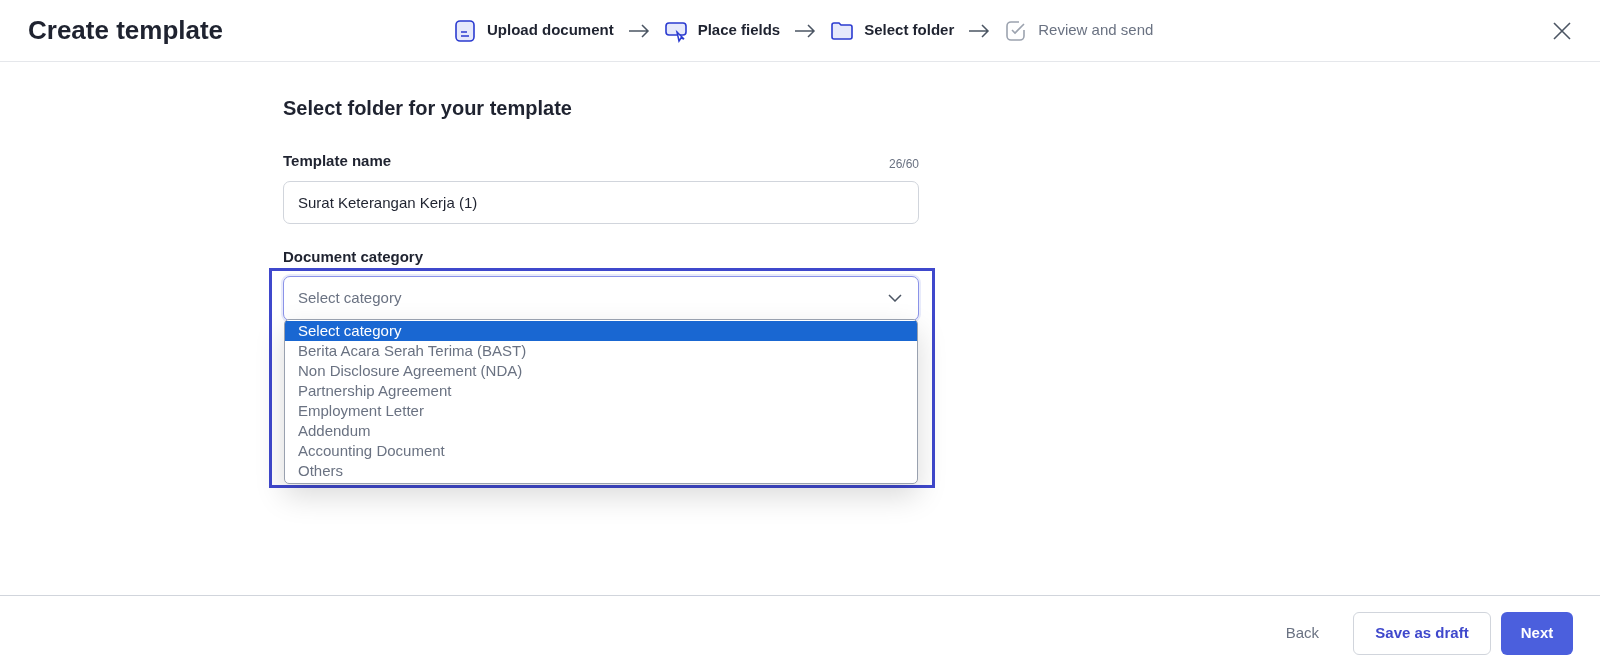  I want to click on step-label: Place fields, so click(739, 30).